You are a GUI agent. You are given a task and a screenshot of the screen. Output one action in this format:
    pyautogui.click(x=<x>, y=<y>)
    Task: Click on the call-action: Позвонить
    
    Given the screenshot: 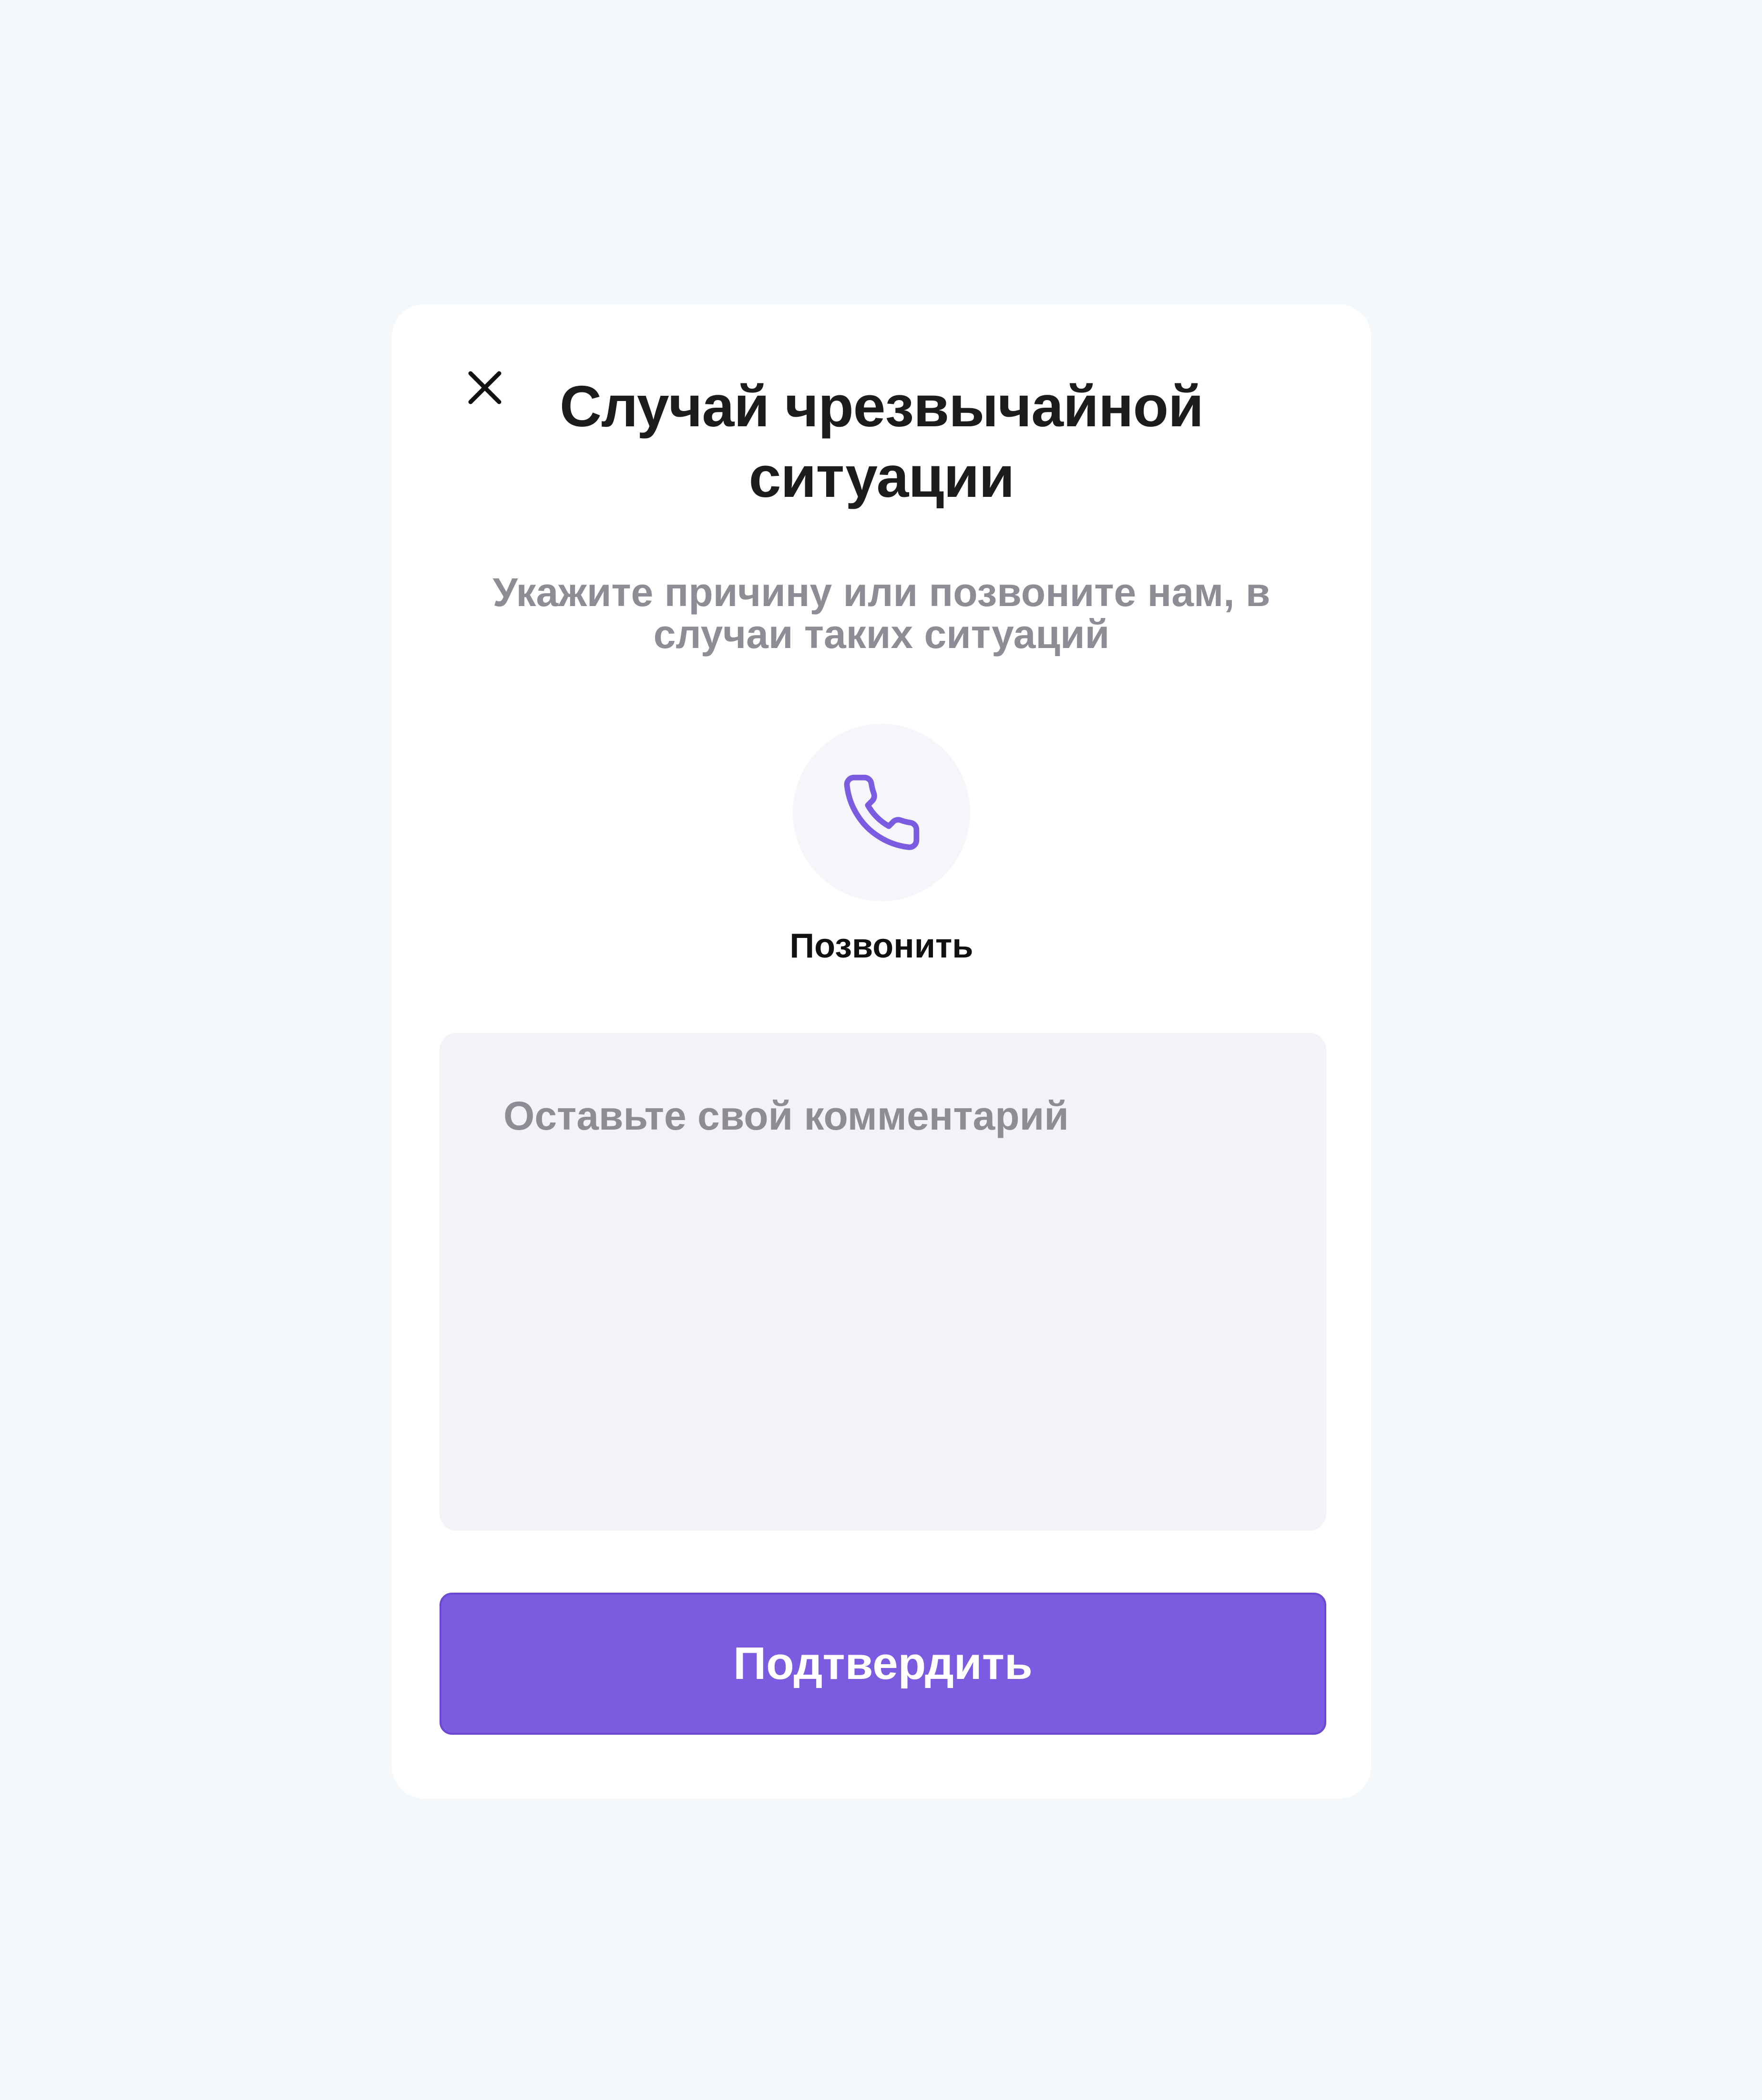 What is the action you would take?
    pyautogui.click(x=882, y=845)
    